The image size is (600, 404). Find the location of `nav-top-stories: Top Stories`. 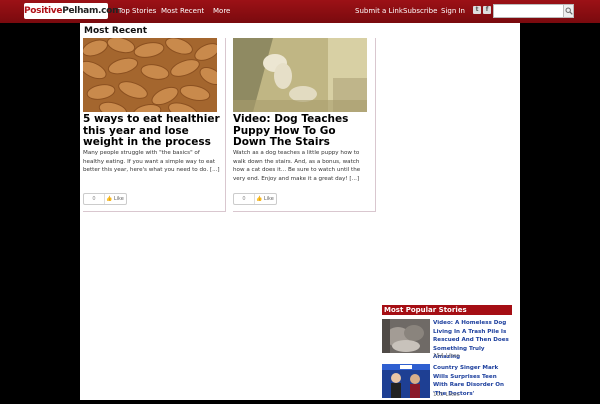

nav-top-stories: Top Stories is located at coordinates (137, 11).